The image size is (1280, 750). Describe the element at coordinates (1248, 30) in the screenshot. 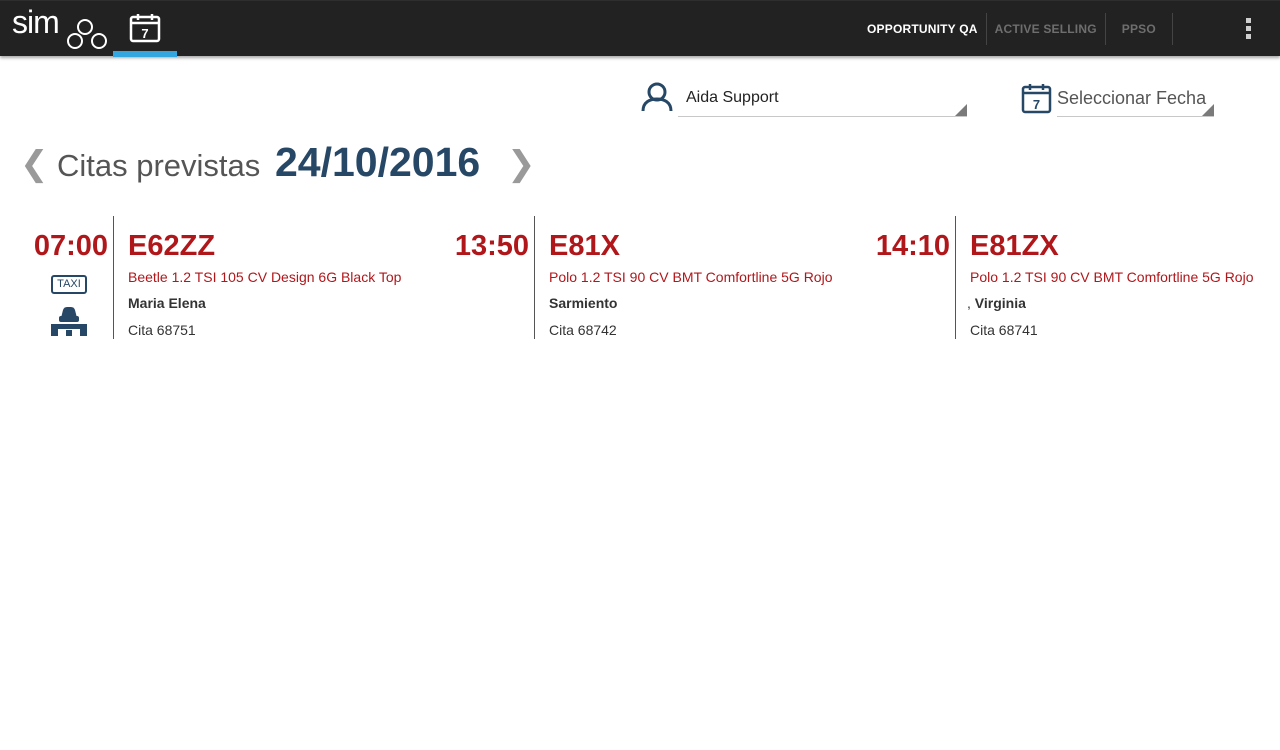

I see `overflow-menu-icon` at that location.